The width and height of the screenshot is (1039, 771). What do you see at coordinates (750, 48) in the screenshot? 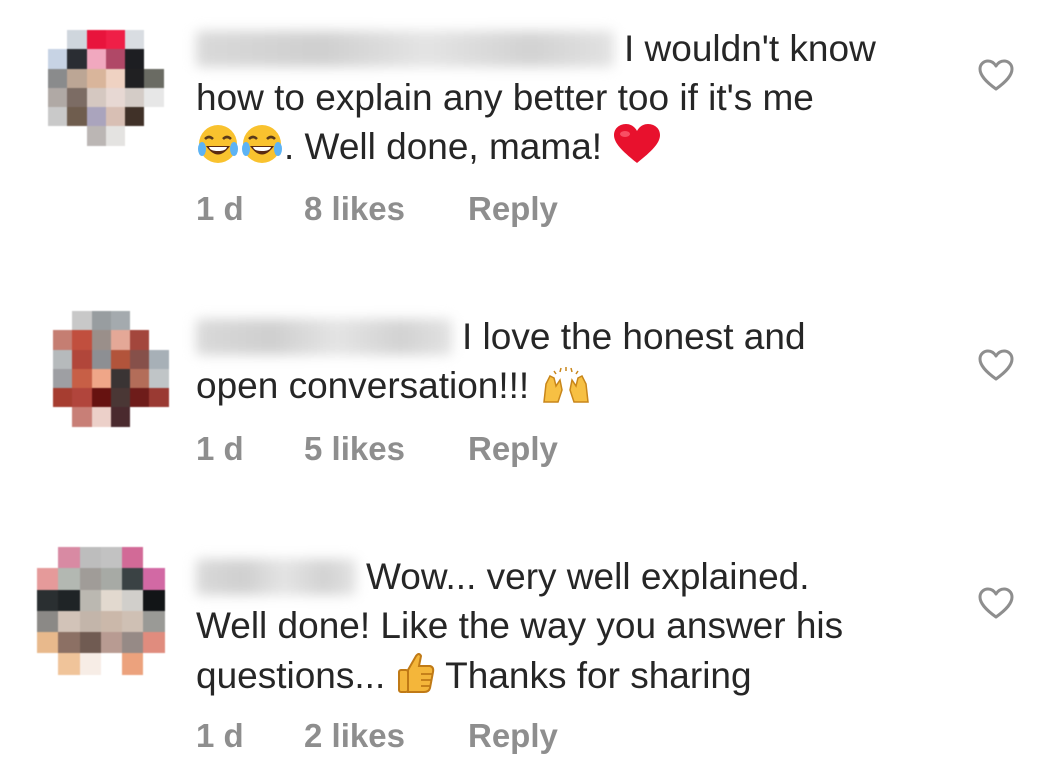
I see `comment-text-line1: I wouldn't know` at bounding box center [750, 48].